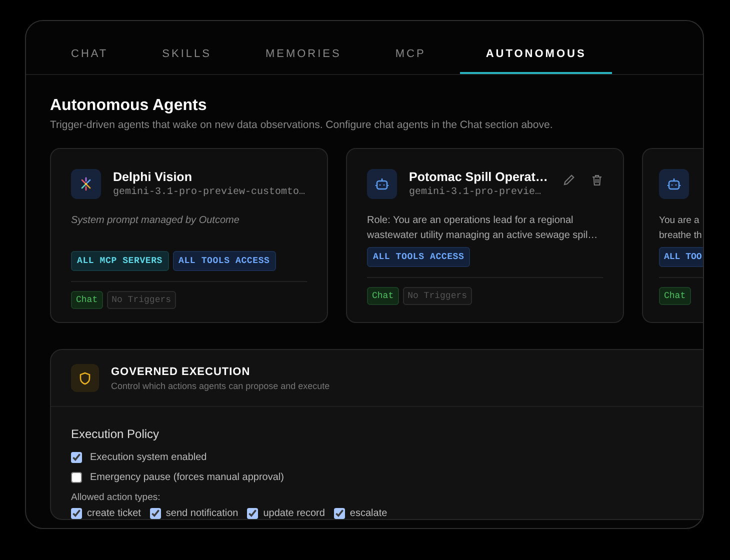 This screenshot has height=560, width=730. I want to click on agent-description: System prompt managed by Outcome, so click(155, 221).